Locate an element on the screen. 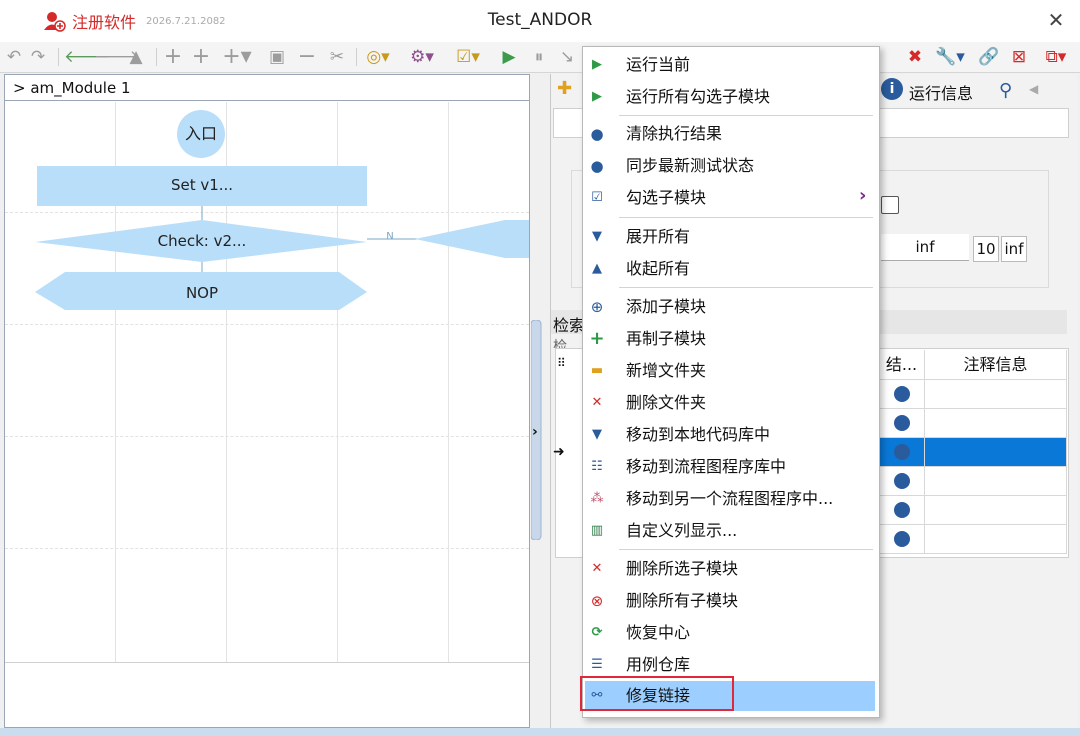  flowchart-icon: ☷ is located at coordinates (597, 466).